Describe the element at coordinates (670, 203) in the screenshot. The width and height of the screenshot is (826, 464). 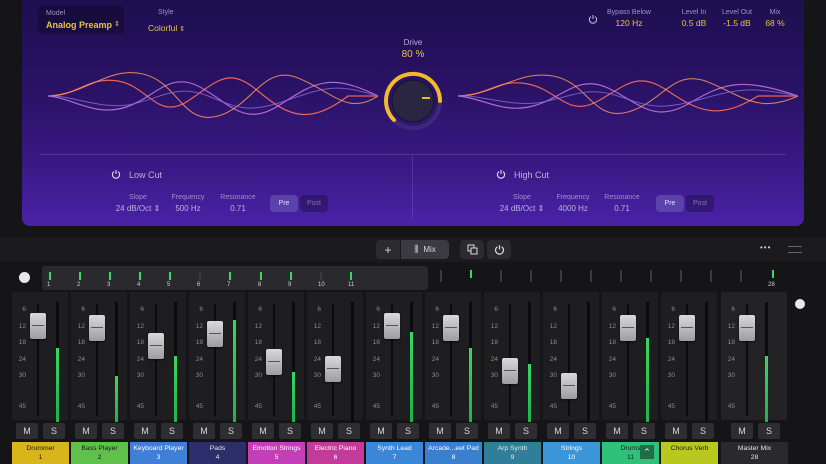
I see `high-cut-pre-button: Pre` at that location.